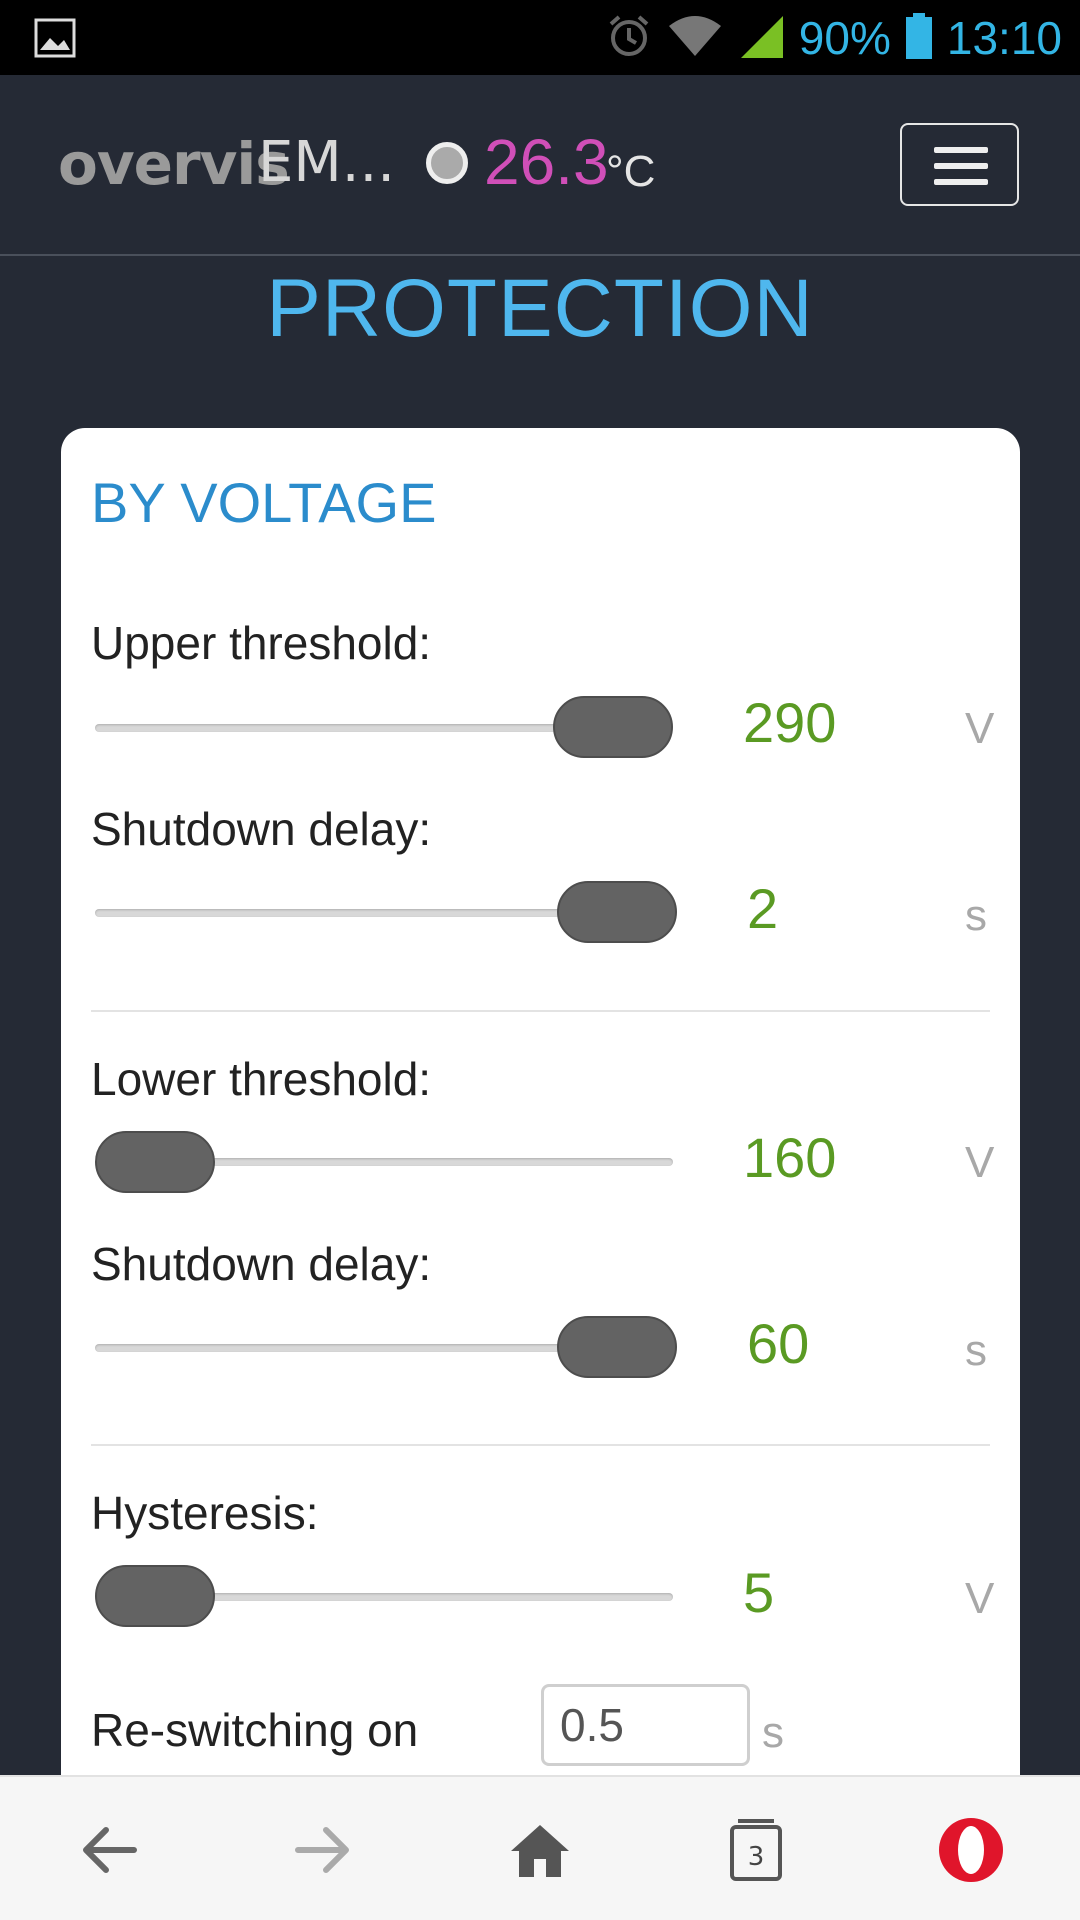  I want to click on temperature-value: 26.3, so click(546, 162).